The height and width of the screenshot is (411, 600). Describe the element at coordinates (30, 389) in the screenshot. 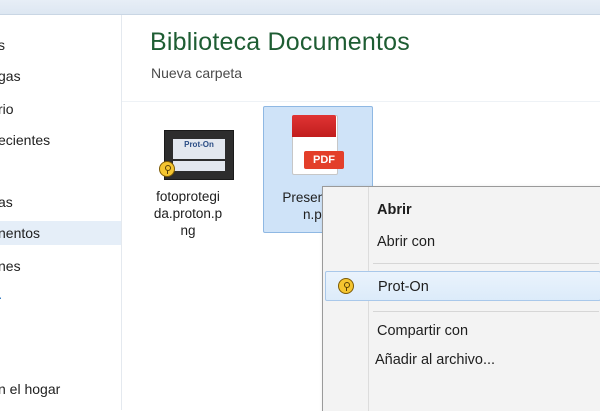

I see `nav-item-label: n el hogar` at that location.